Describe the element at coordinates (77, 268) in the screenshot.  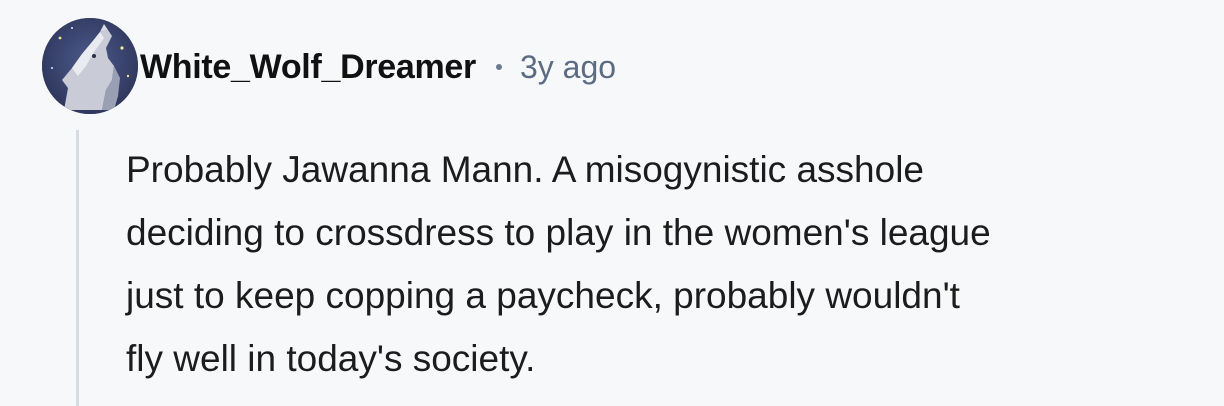
I see `thread-collapse-line` at that location.